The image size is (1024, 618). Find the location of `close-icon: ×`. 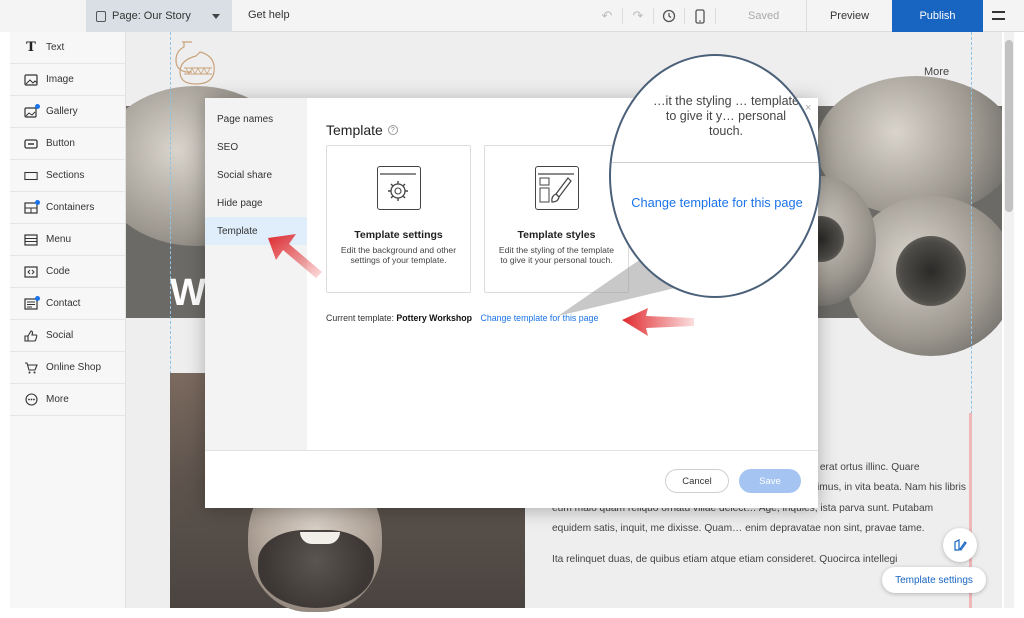

close-icon: × is located at coordinates (808, 108).